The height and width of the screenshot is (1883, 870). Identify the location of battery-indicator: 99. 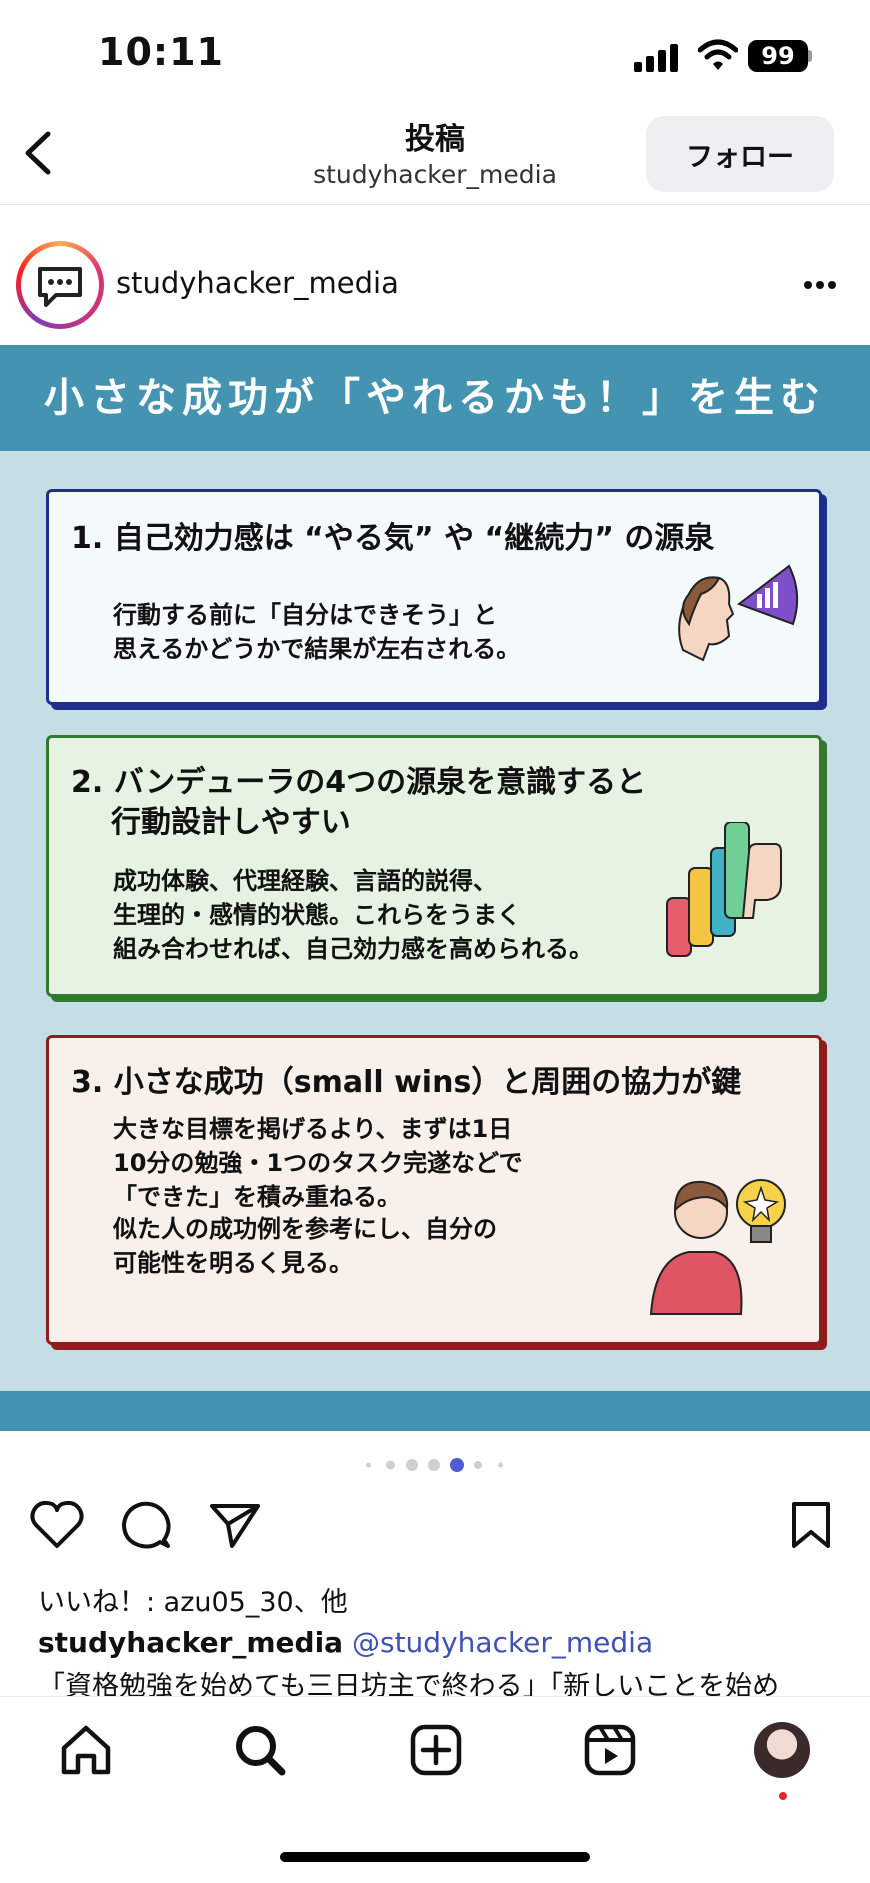
(778, 56).